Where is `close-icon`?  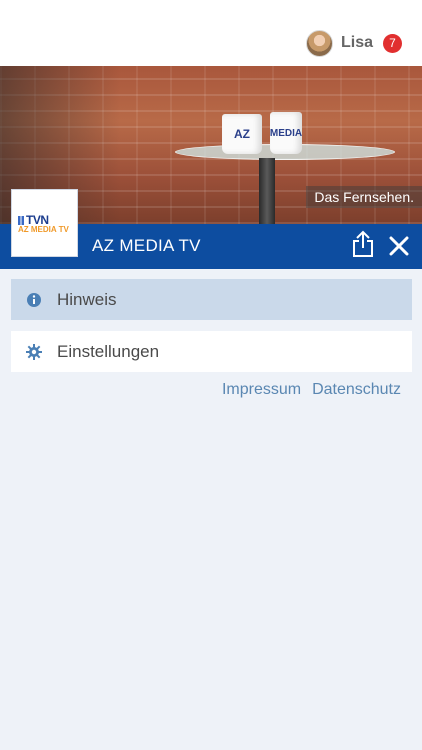 close-icon is located at coordinates (399, 246).